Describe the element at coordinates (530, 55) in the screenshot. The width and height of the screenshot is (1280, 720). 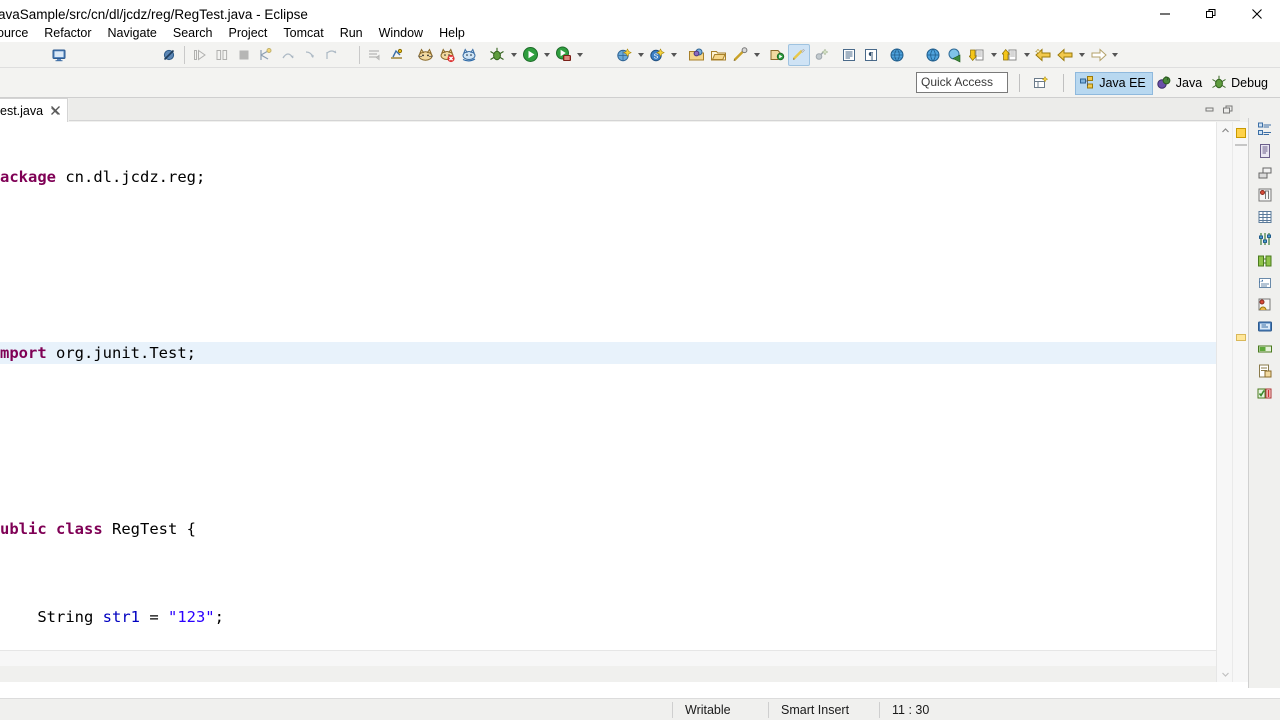
I see `run-icon` at that location.